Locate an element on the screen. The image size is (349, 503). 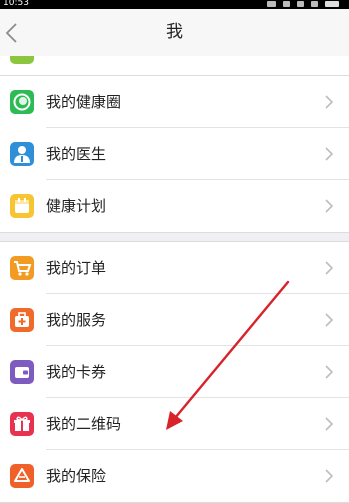
menu-item-my-doctor: 我的医生 is located at coordinates (174, 154).